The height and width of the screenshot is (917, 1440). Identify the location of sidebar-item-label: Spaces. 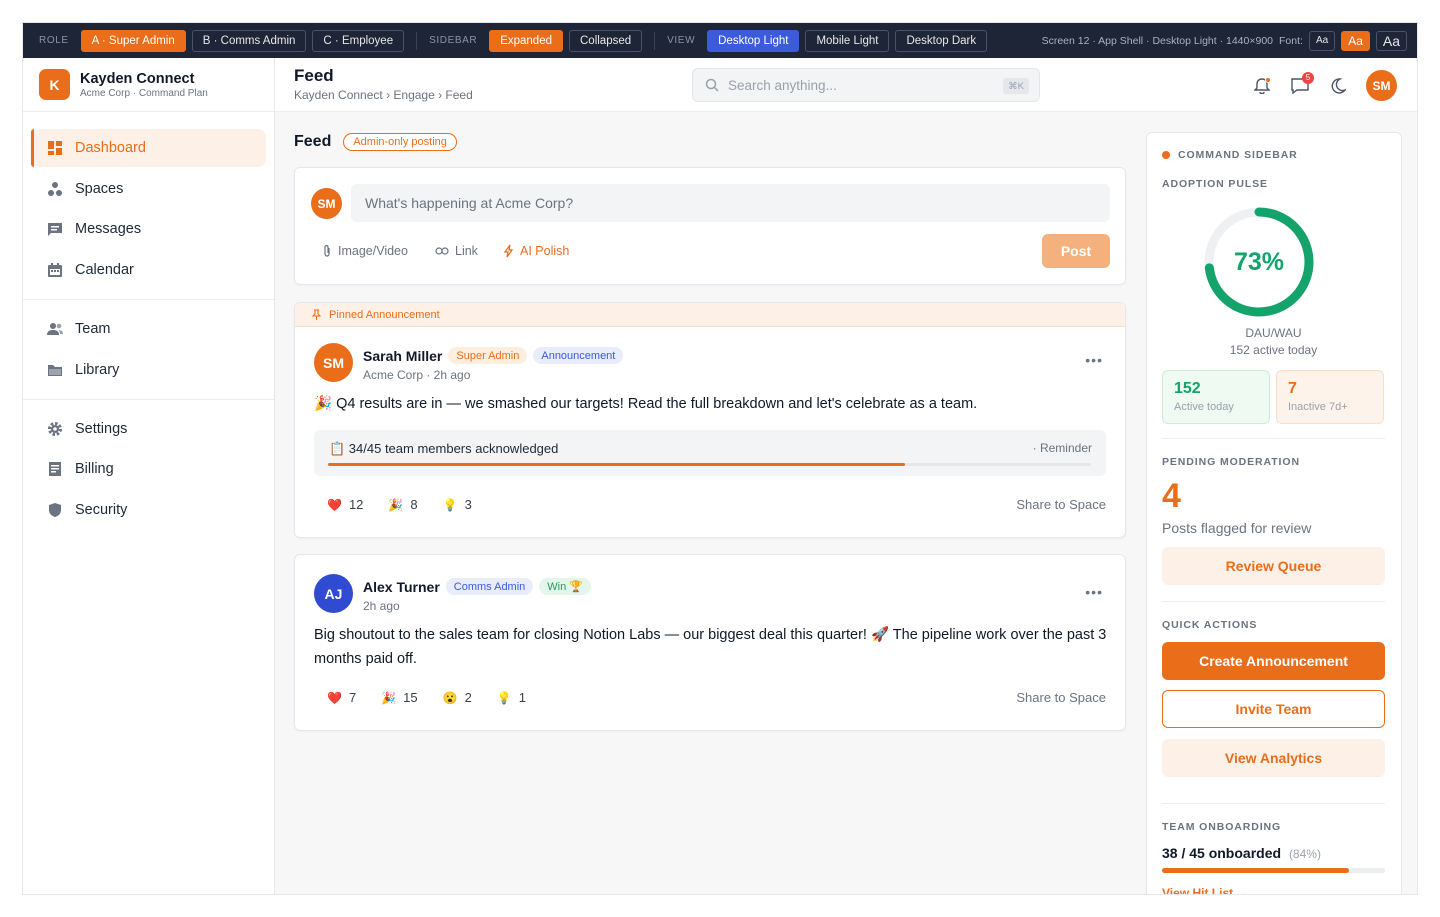
(99, 188).